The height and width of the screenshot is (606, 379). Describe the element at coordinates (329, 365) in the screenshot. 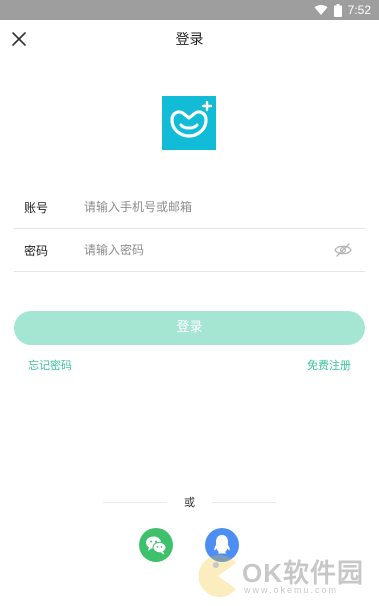

I see `register-link: 免费注册` at that location.